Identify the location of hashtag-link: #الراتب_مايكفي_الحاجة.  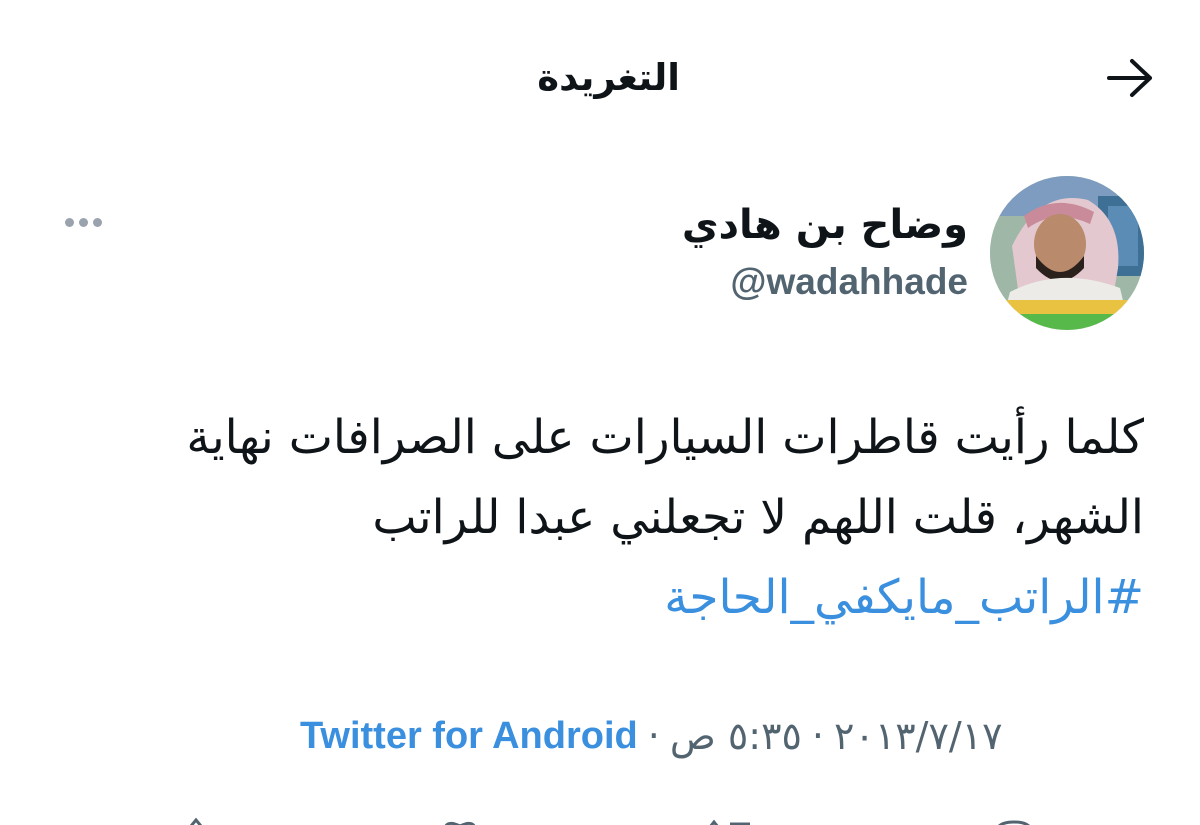
(634, 598).